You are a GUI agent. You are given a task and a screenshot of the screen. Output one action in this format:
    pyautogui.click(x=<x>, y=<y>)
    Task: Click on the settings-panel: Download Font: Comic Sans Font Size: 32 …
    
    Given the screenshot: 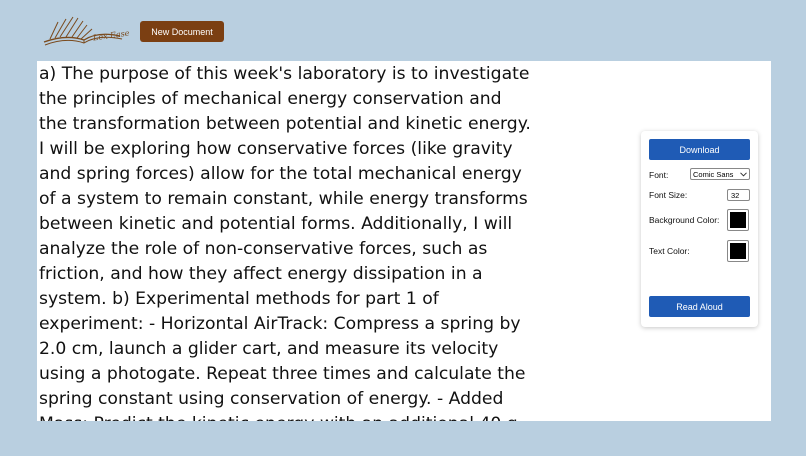 What is the action you would take?
    pyautogui.click(x=699, y=229)
    